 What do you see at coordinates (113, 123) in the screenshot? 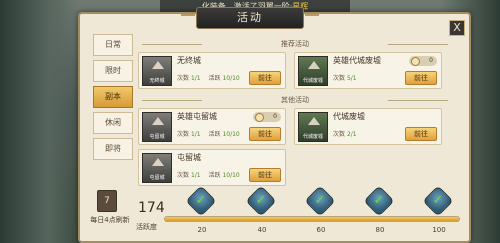
I see `tab-leisure: 休闲` at bounding box center [113, 123].